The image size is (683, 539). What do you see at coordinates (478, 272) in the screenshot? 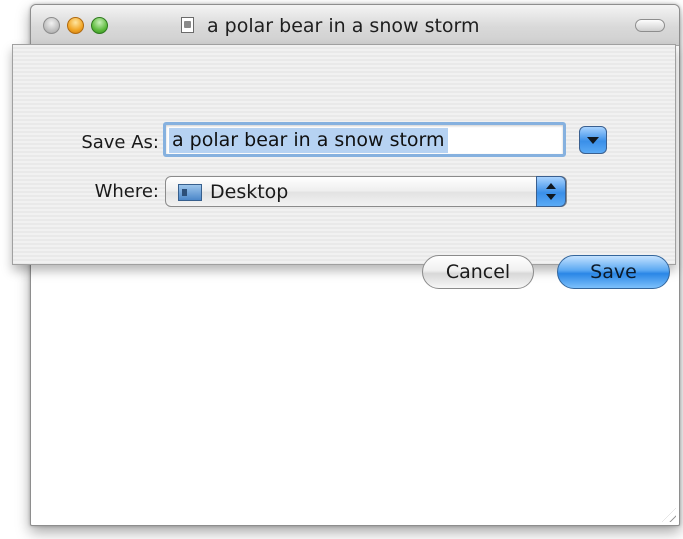
I see `cancel-button: Cancel` at bounding box center [478, 272].